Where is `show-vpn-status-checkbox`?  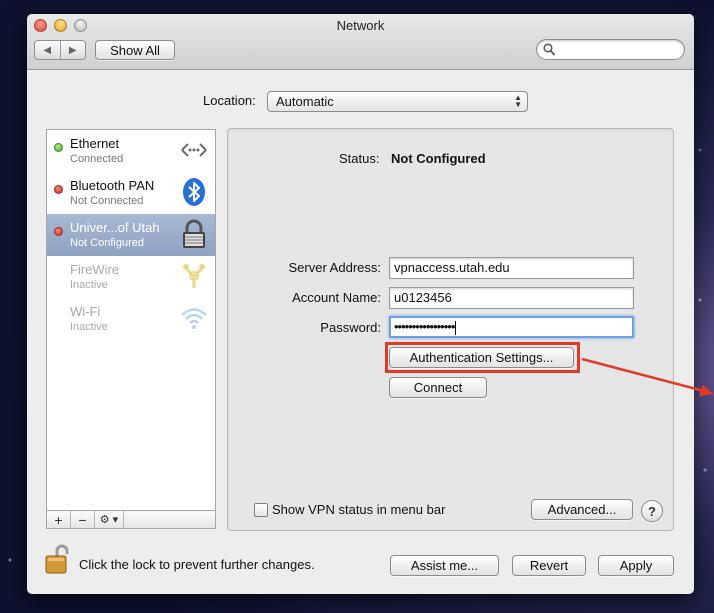
show-vpn-status-checkbox is located at coordinates (261, 510).